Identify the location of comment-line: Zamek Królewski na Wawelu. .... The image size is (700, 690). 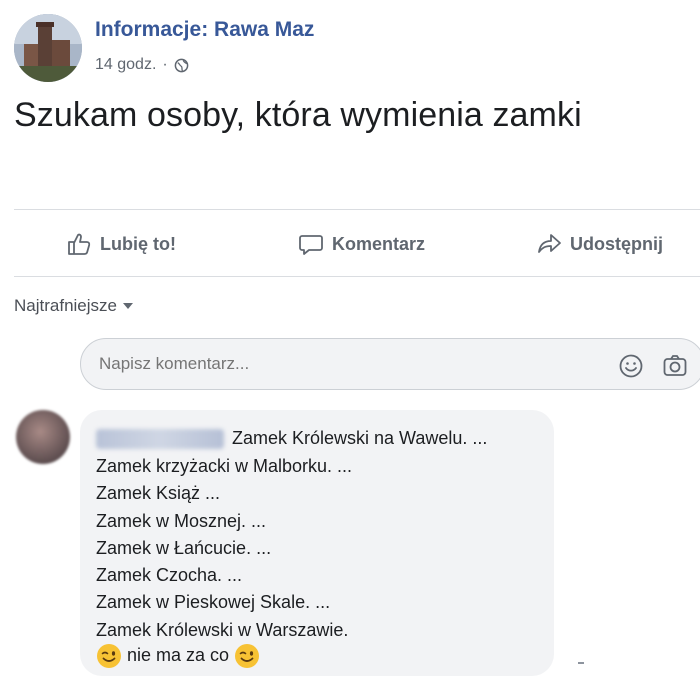
(291, 439).